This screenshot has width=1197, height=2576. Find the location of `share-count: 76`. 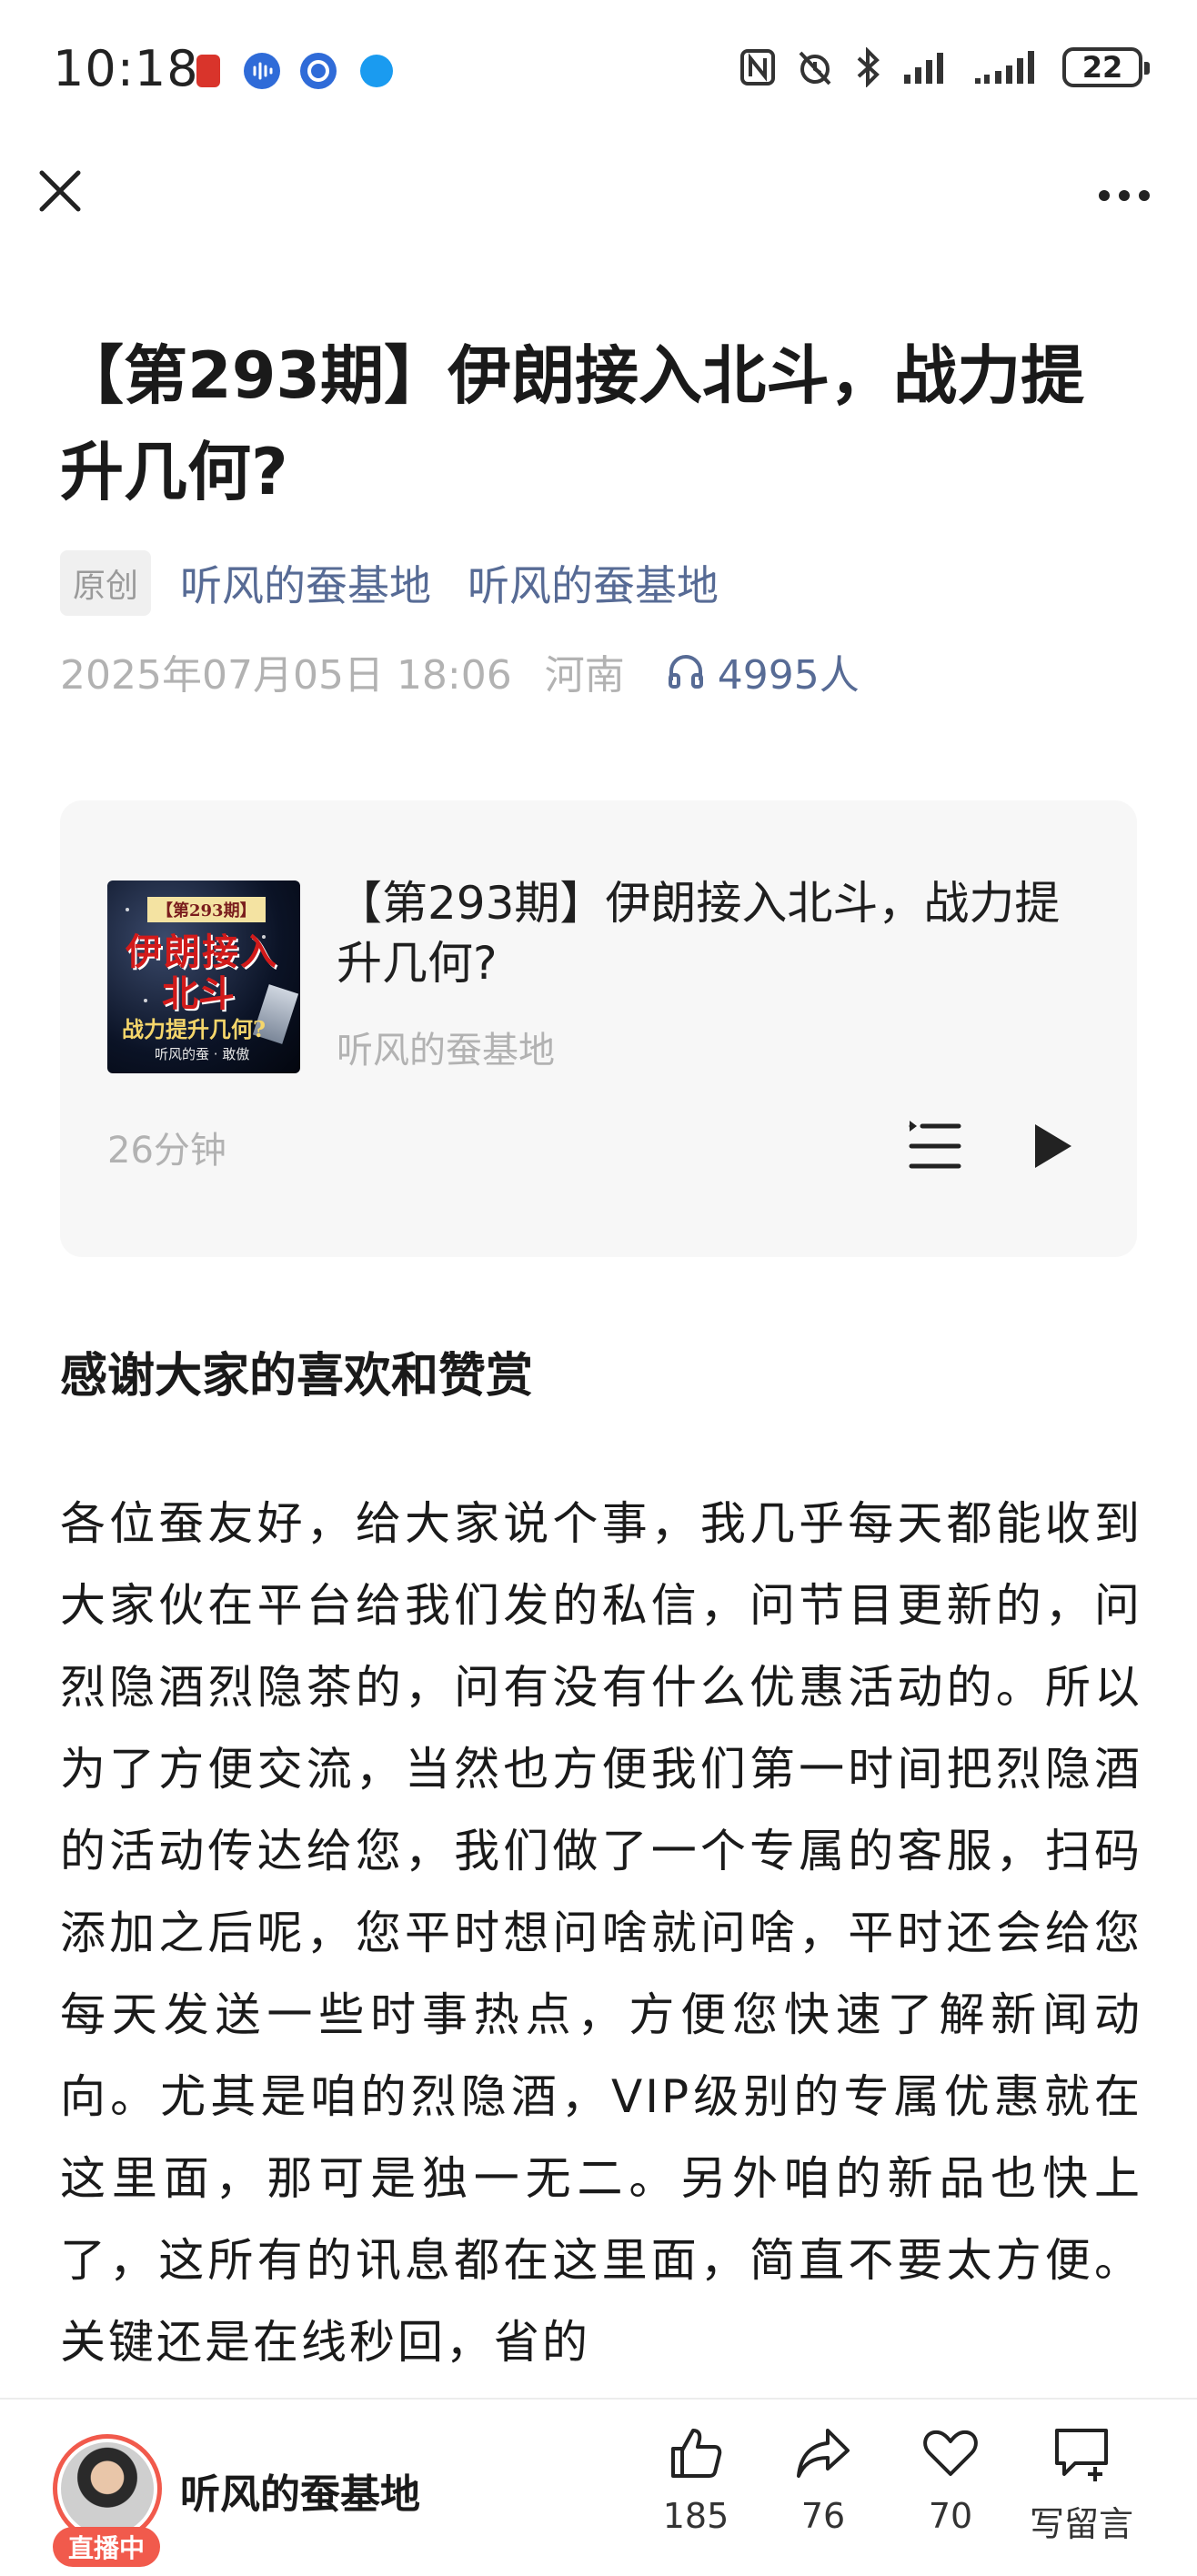

share-count: 76 is located at coordinates (823, 2516).